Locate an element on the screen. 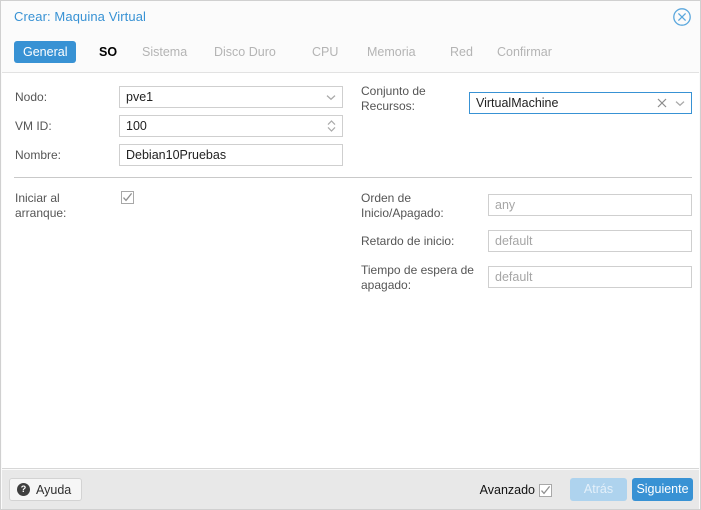 Image resolution: width=701 pixels, height=510 pixels. label-nombre: Nombre: is located at coordinates (38, 155).